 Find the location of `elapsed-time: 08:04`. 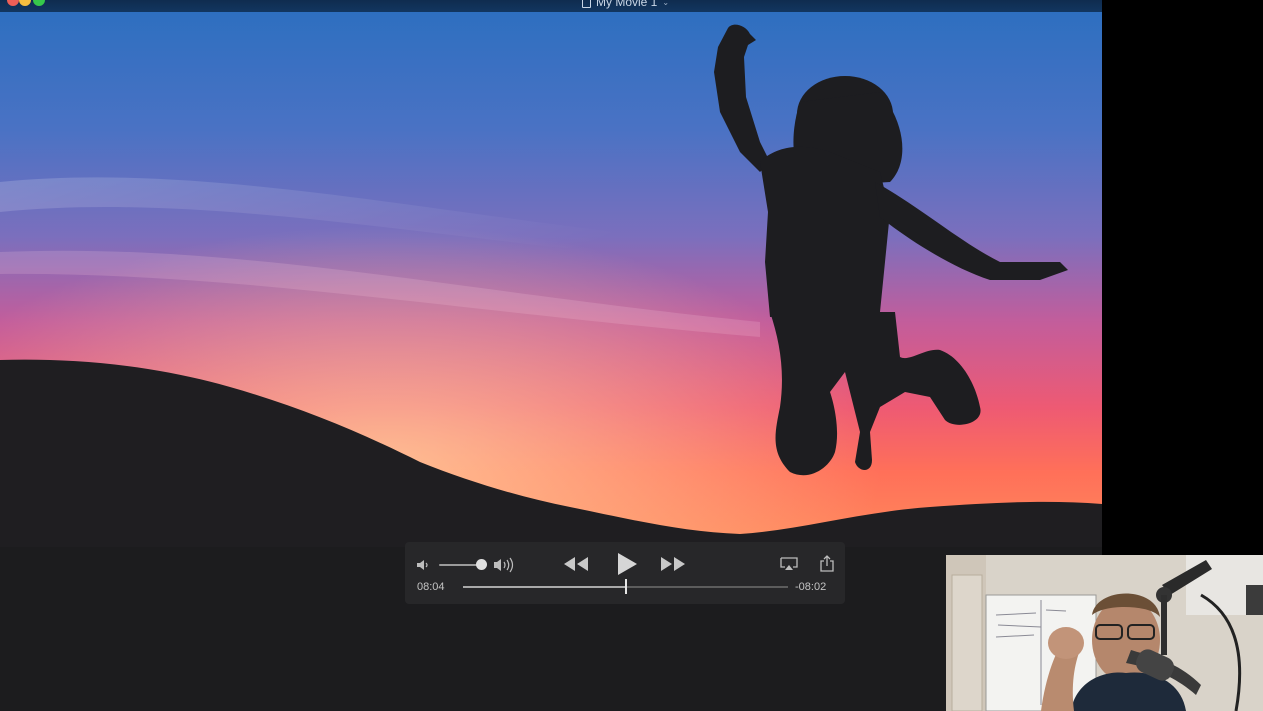

elapsed-time: 08:04 is located at coordinates (431, 587).